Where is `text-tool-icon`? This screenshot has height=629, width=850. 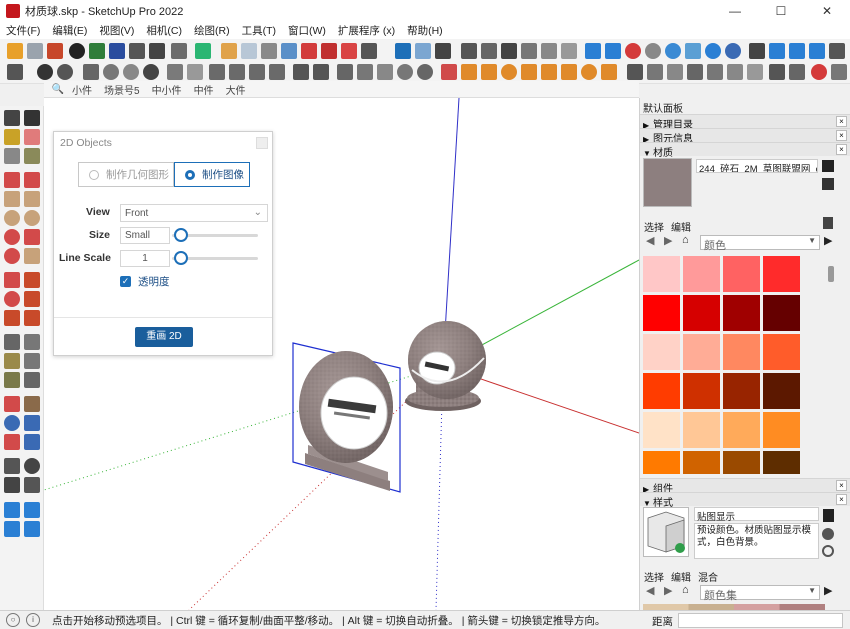 text-tool-icon is located at coordinates (489, 72).